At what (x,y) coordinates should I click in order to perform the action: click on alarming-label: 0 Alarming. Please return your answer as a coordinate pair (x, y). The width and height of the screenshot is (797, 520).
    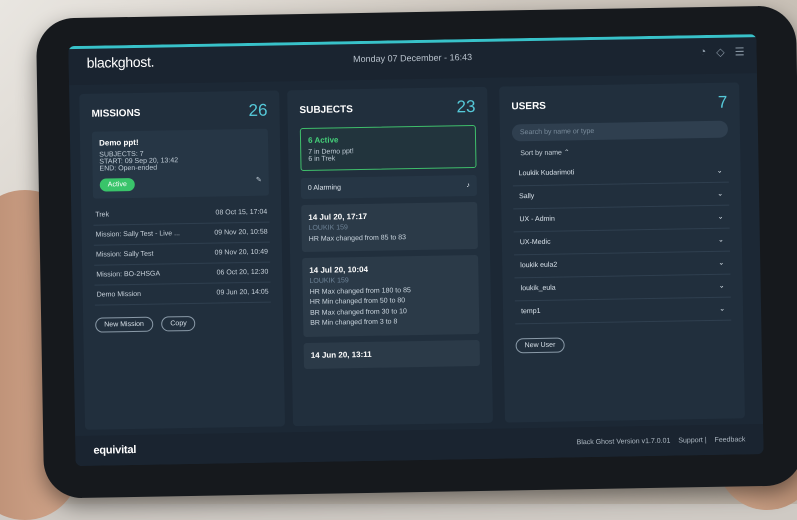
    Looking at the image, I should click on (324, 188).